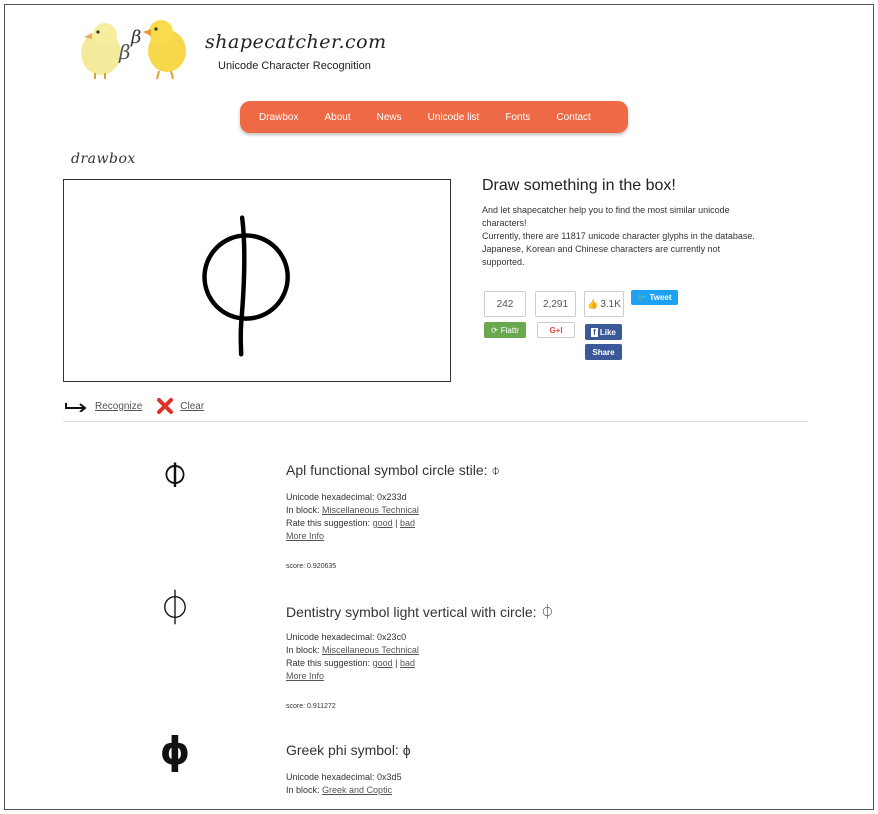  I want to click on drawbox-heading: drawbox, so click(103, 159).